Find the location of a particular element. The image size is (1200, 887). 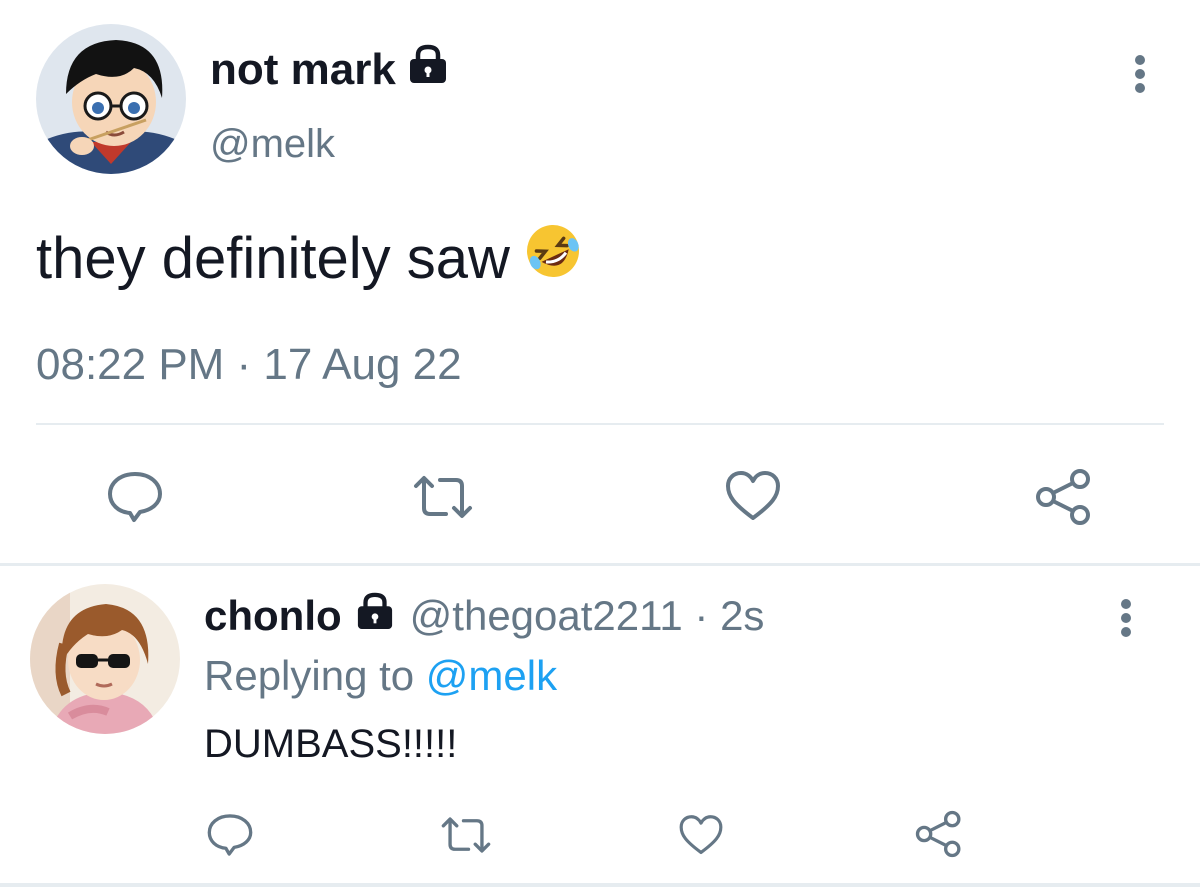

section-separator is located at coordinates (600, 564).